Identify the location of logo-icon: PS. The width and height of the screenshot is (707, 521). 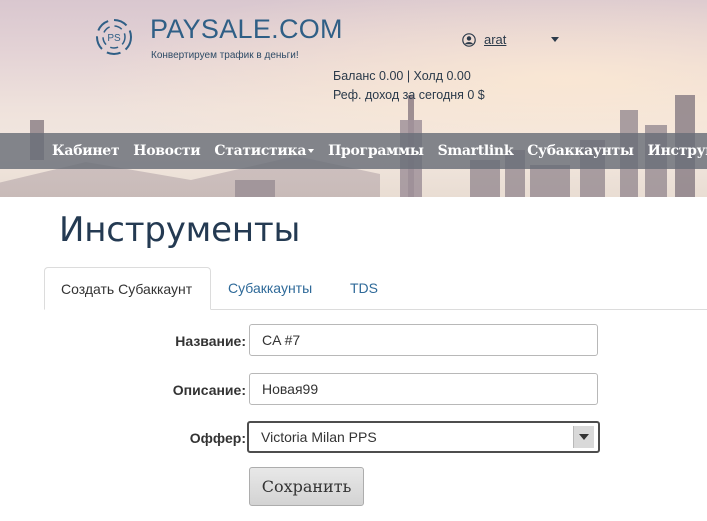
(114, 37).